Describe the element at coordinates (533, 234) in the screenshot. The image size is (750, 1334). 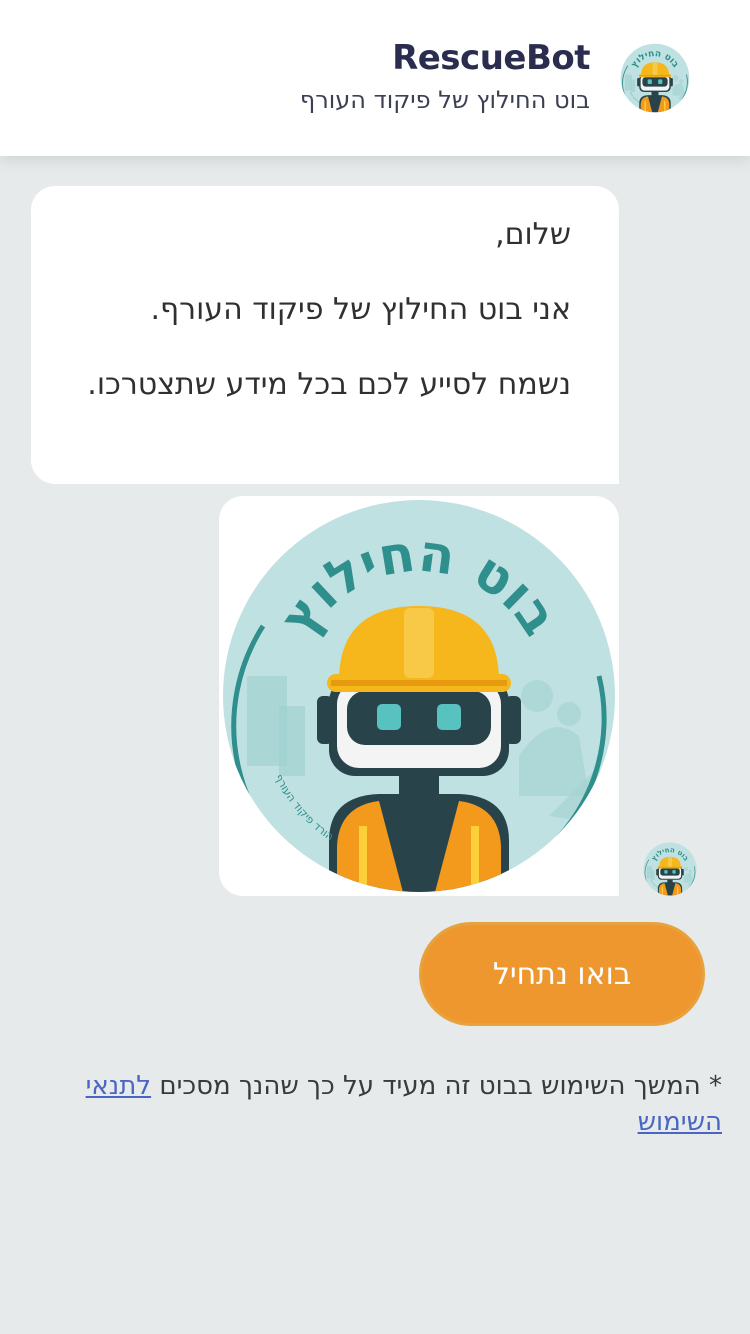
I see `message-greeting: שלום,` at that location.